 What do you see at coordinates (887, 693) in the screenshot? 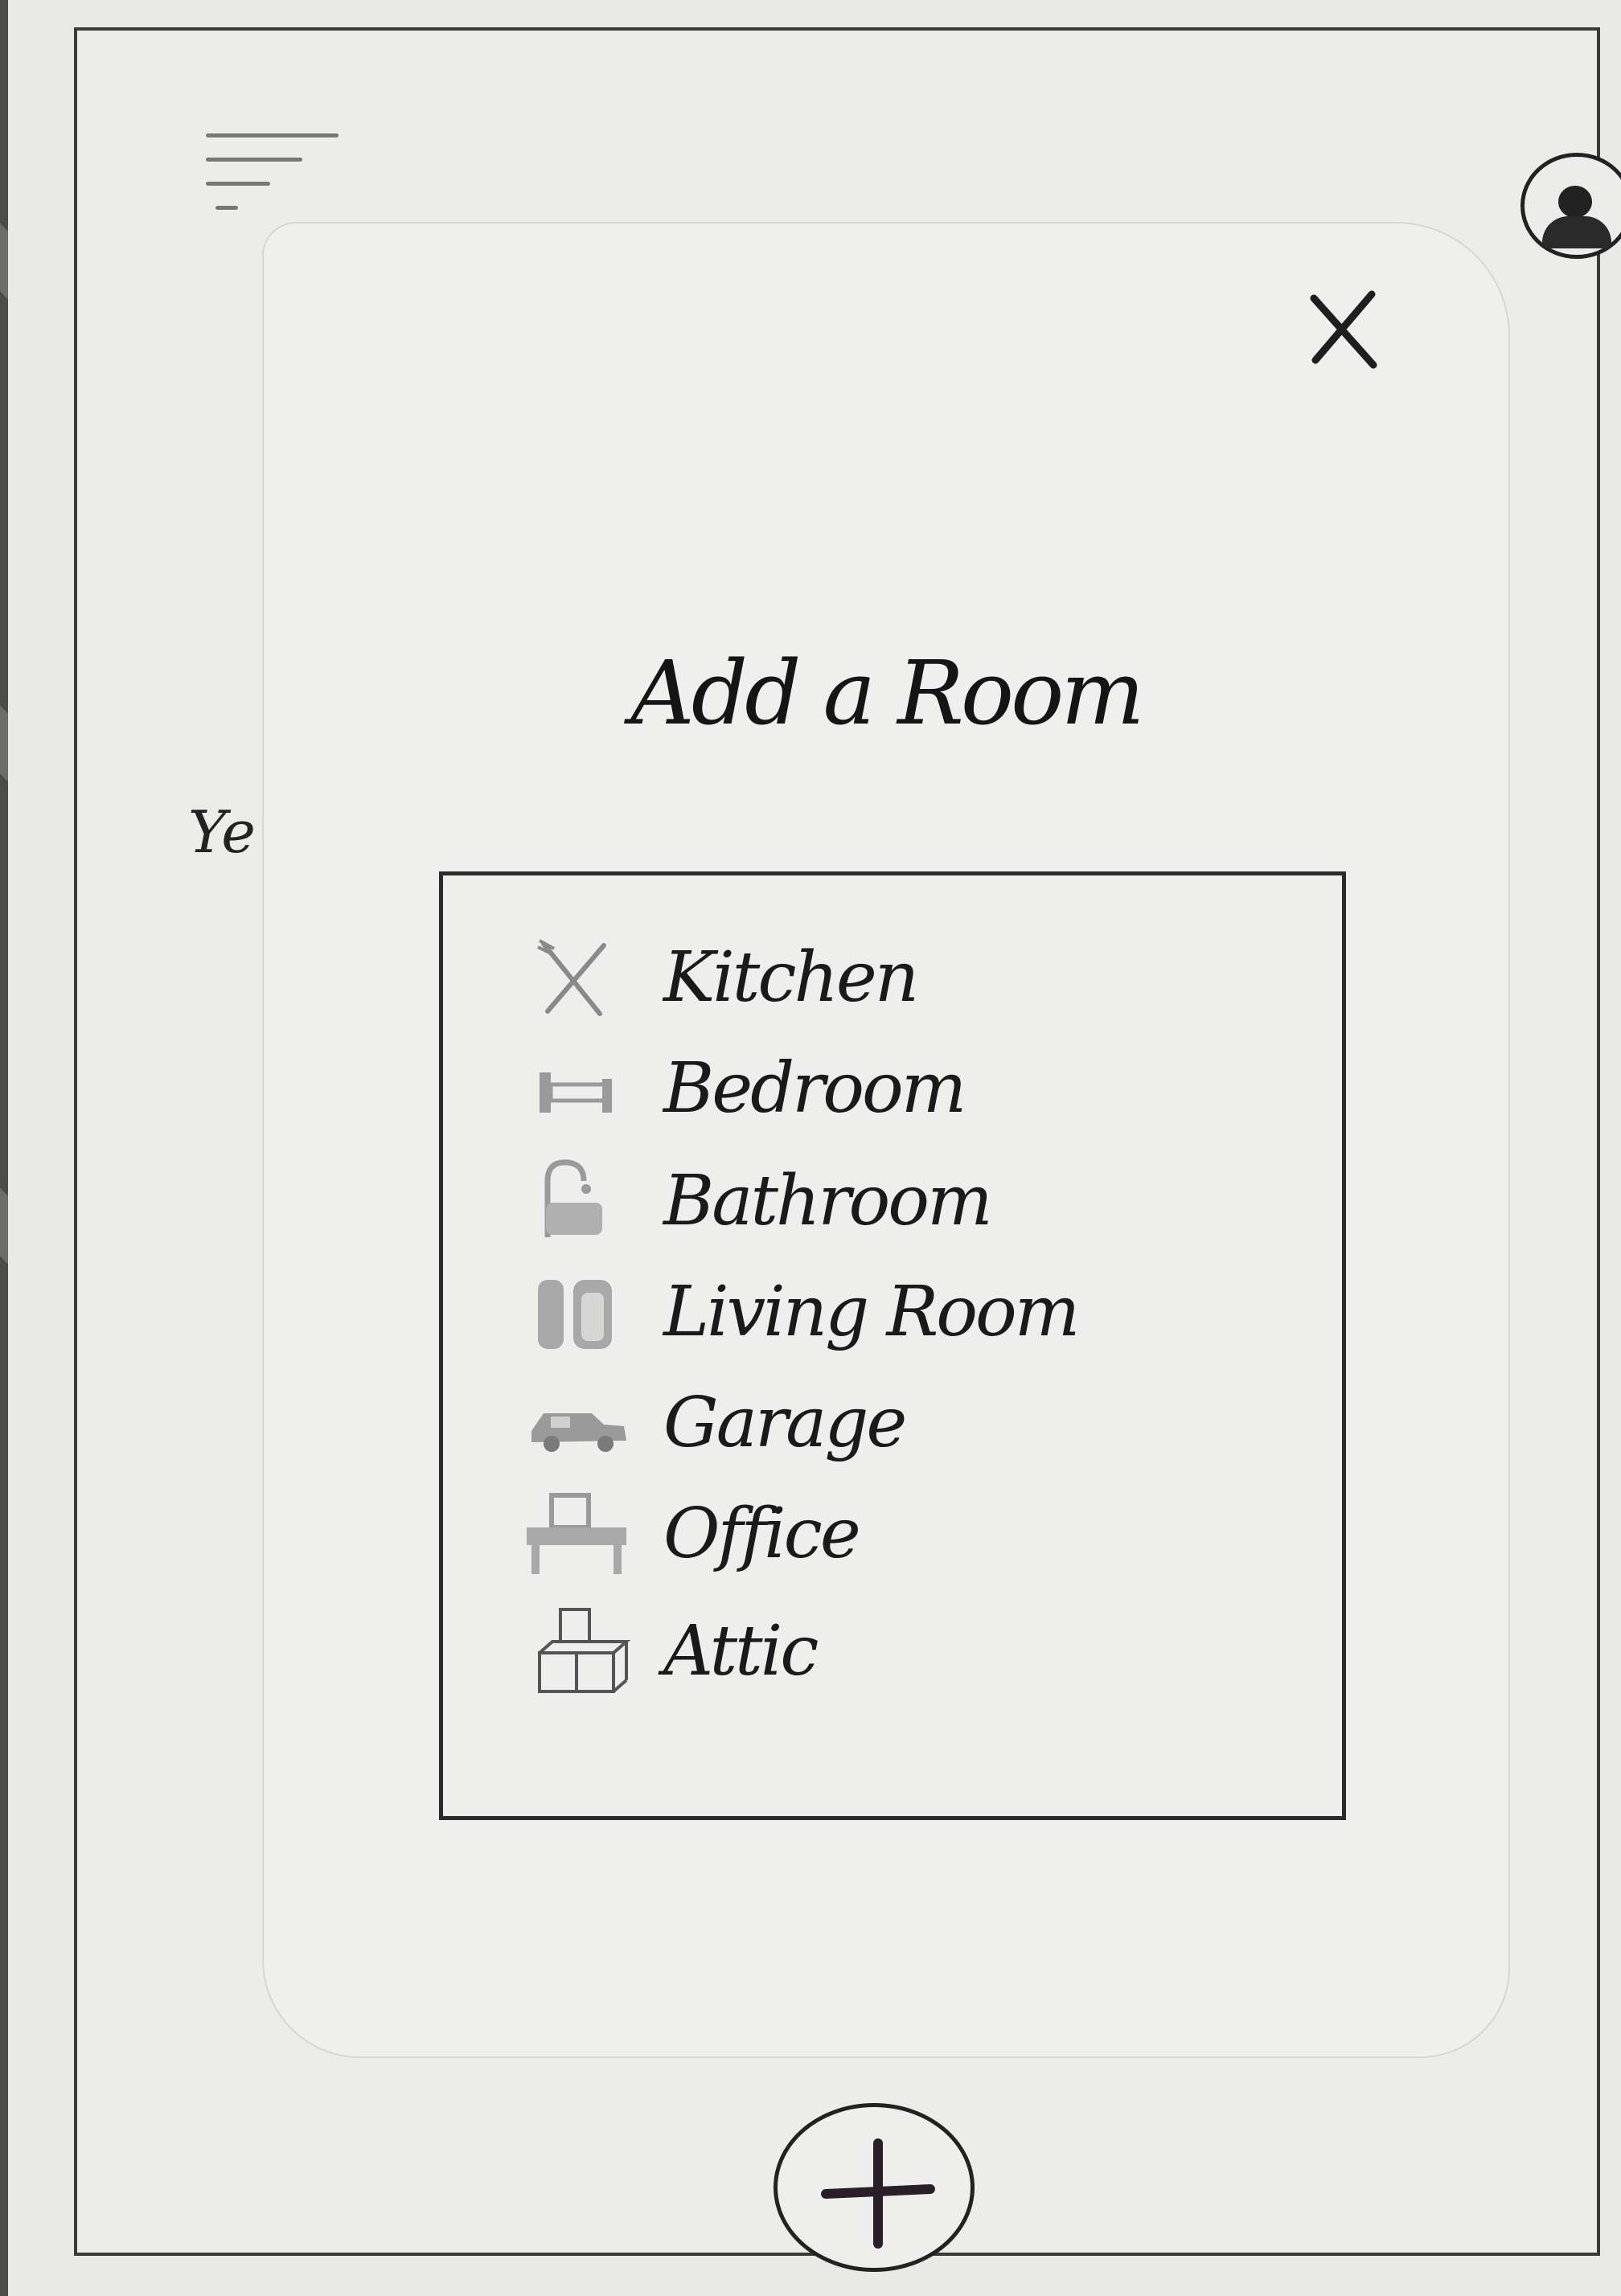
I see `modal-title: Add a Room` at bounding box center [887, 693].